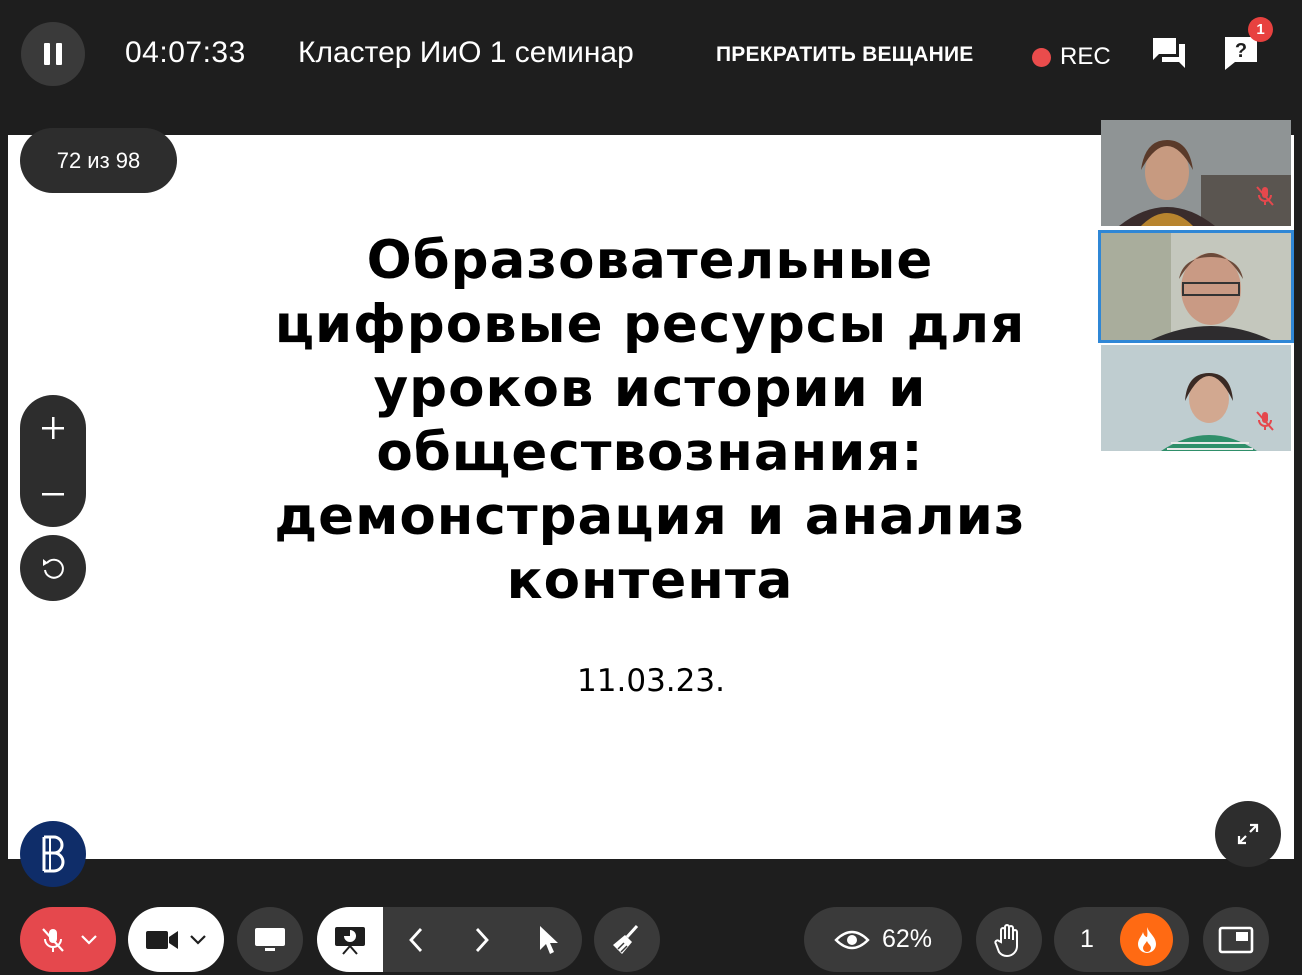 This screenshot has width=1302, height=975. Describe the element at coordinates (466, 52) in the screenshot. I see `event-title: Кластер ИиО 1 семинар` at that location.